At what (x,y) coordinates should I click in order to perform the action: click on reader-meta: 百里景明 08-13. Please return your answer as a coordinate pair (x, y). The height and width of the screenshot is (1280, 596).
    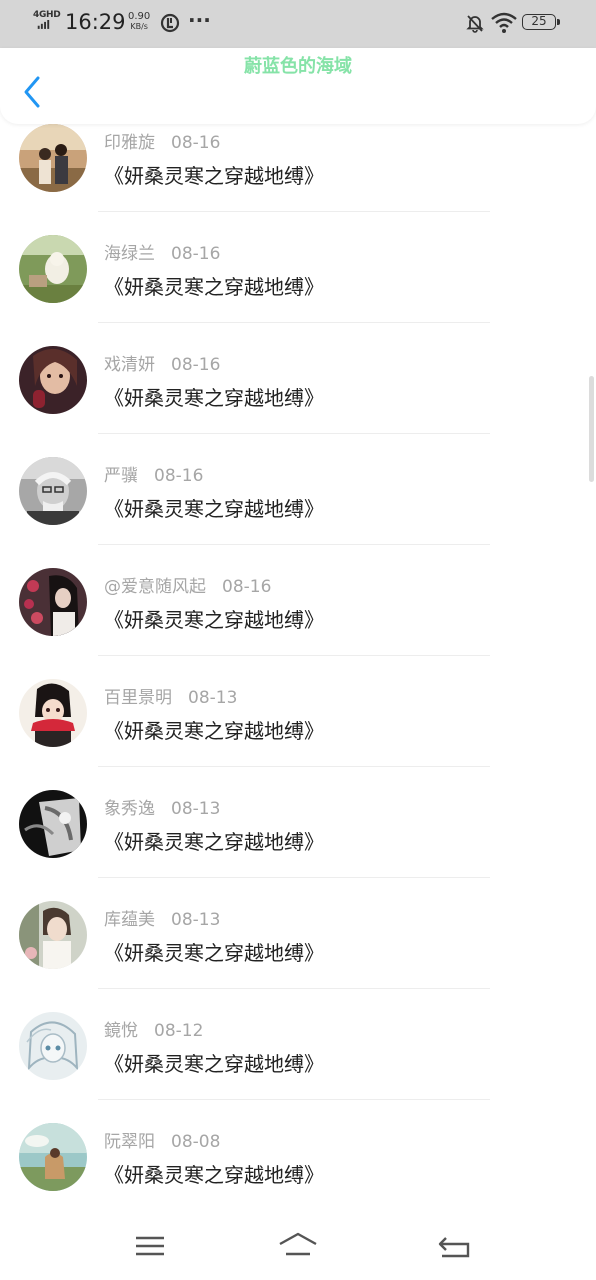
    Looking at the image, I should click on (170, 695).